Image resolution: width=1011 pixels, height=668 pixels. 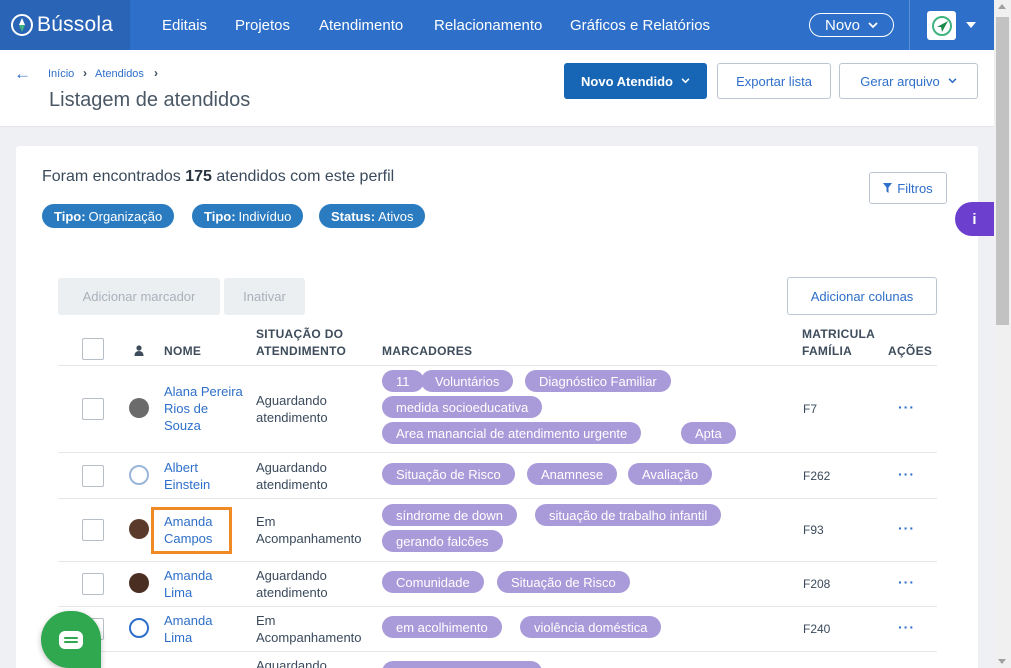 I want to click on column-header-marcadores: MARCADORES, so click(x=427, y=351).